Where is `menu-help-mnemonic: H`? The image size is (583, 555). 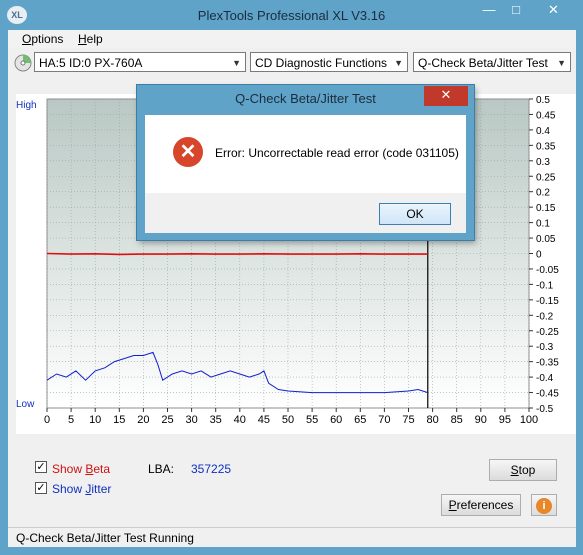
menu-help-mnemonic: H is located at coordinates (82, 39).